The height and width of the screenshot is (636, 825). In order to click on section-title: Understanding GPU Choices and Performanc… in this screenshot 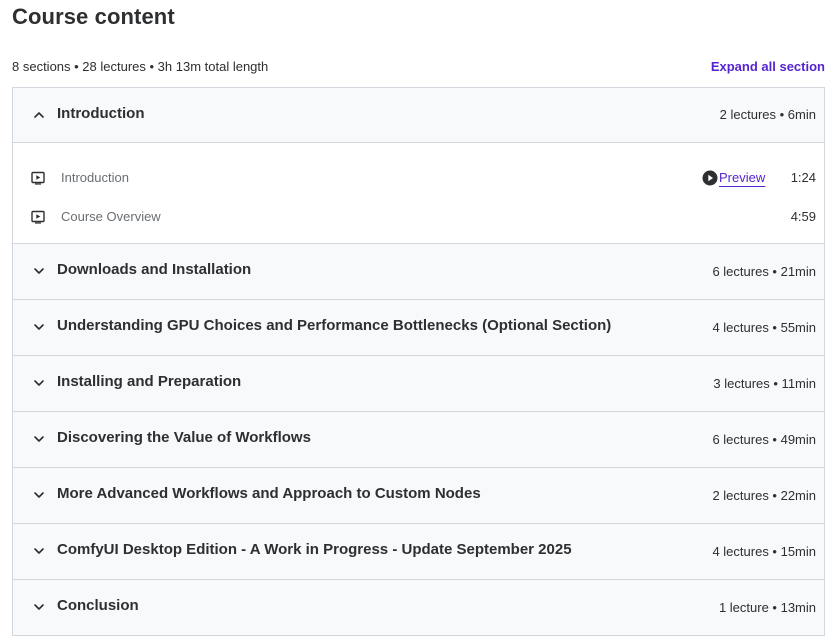, I will do `click(334, 325)`.